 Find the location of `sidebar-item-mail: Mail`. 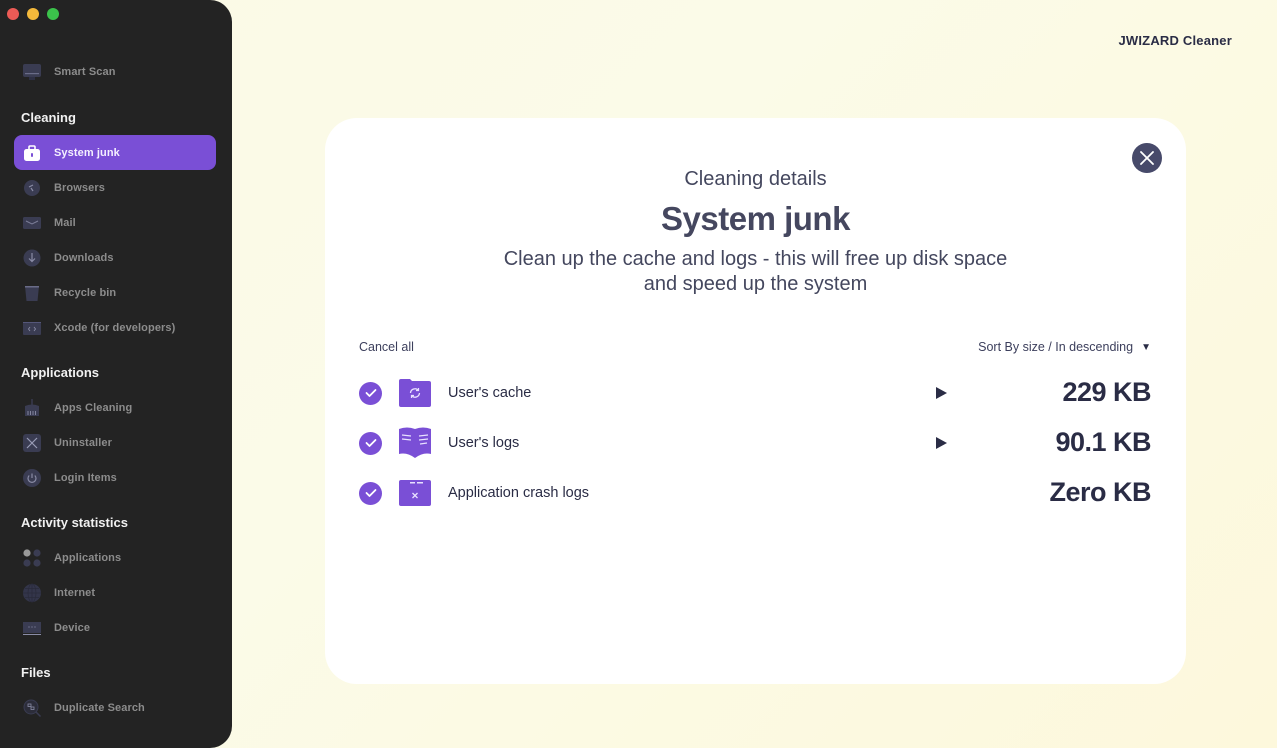

sidebar-item-mail: Mail is located at coordinates (115, 222).